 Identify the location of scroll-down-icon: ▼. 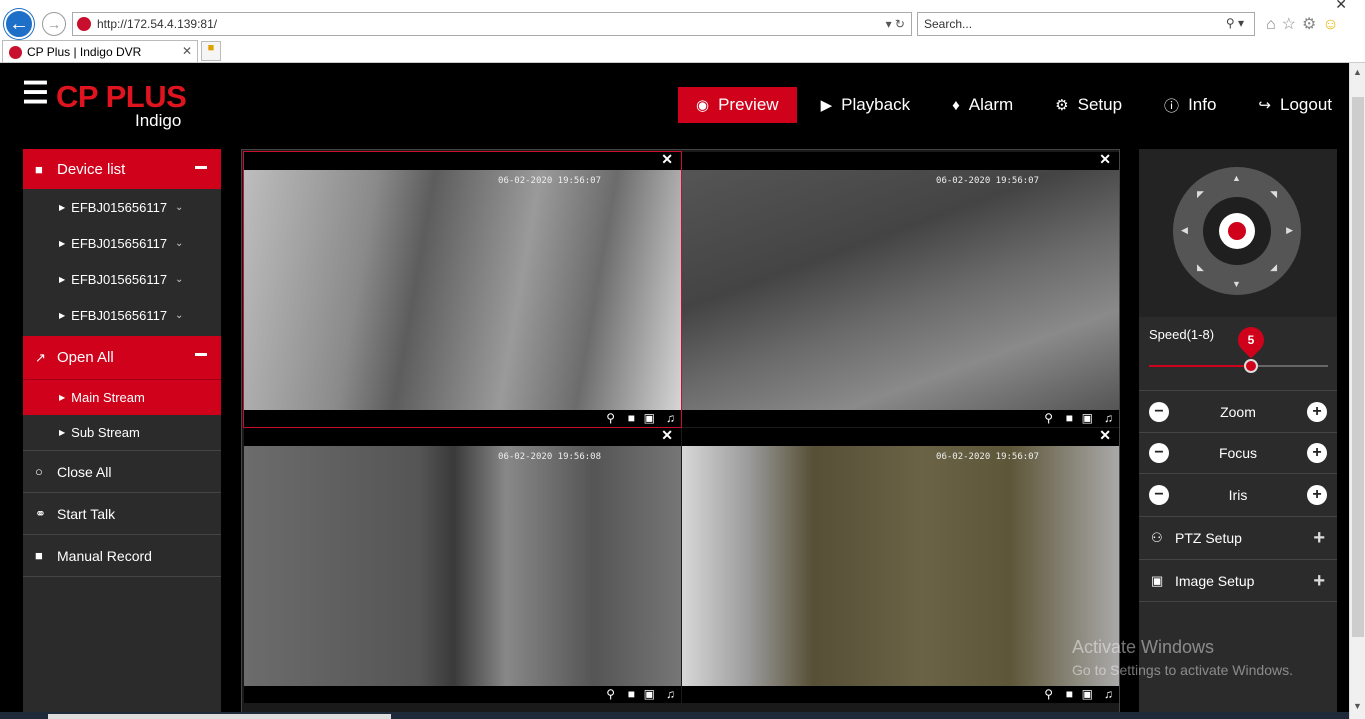
(1357, 706).